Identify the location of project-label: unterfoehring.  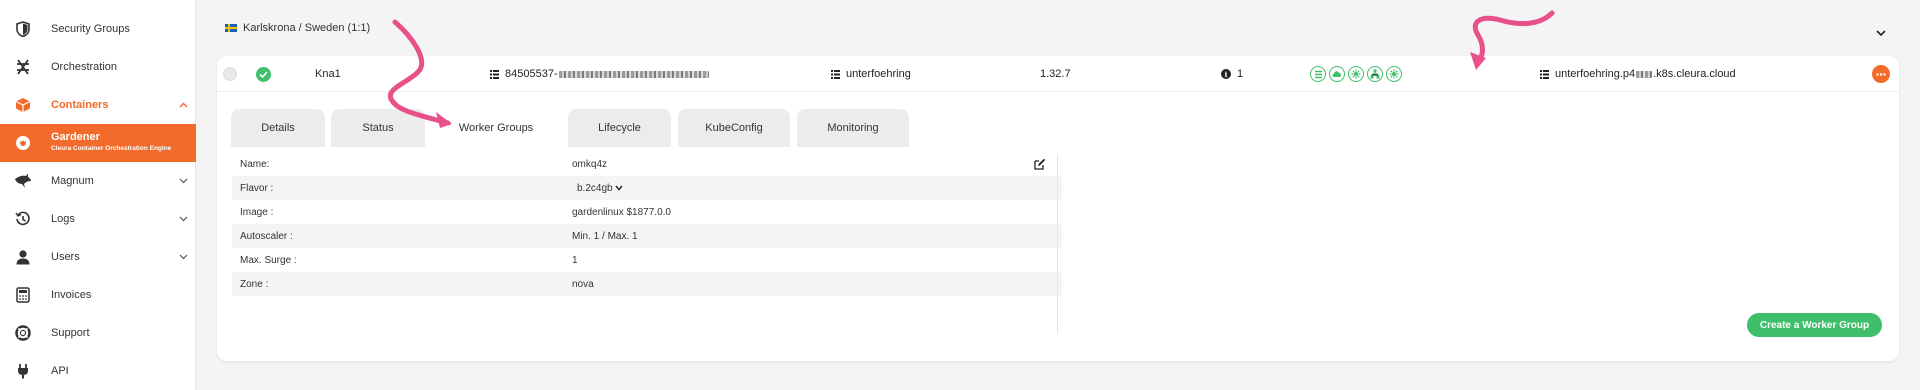
(878, 74).